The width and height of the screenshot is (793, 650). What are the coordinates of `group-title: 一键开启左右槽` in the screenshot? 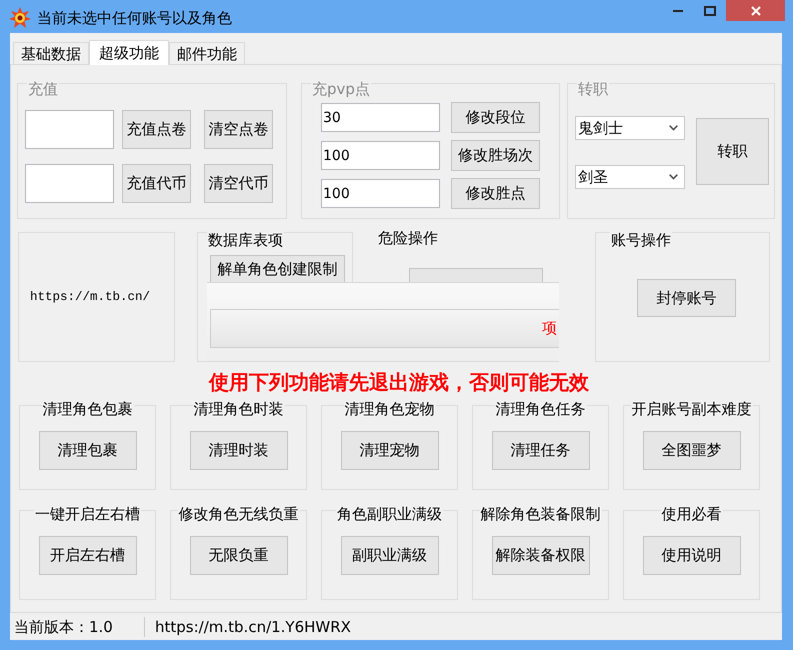 It's located at (87, 514).